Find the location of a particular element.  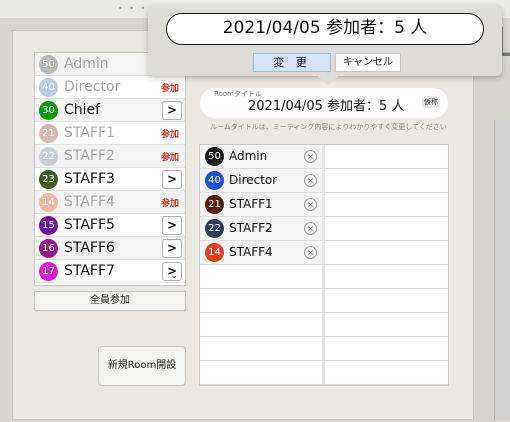

member-row: 30 Chief > is located at coordinates (110, 110).